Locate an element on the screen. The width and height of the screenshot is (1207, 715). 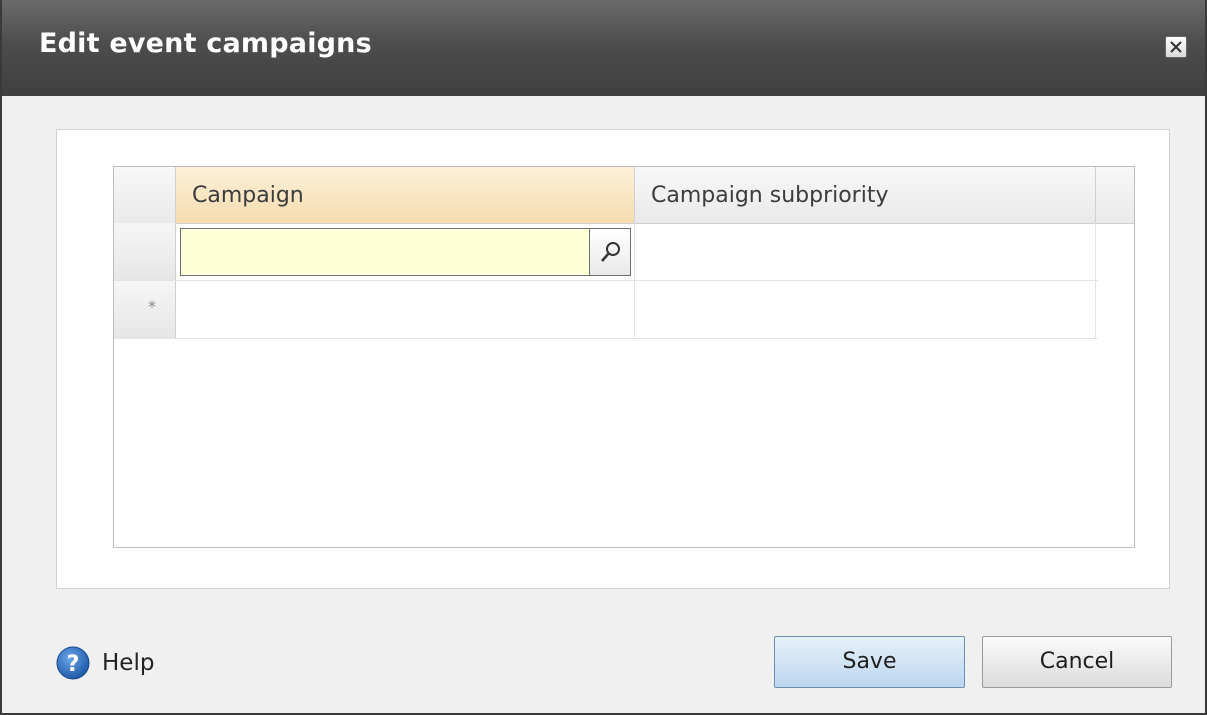
campaign-search-button is located at coordinates (610, 252).